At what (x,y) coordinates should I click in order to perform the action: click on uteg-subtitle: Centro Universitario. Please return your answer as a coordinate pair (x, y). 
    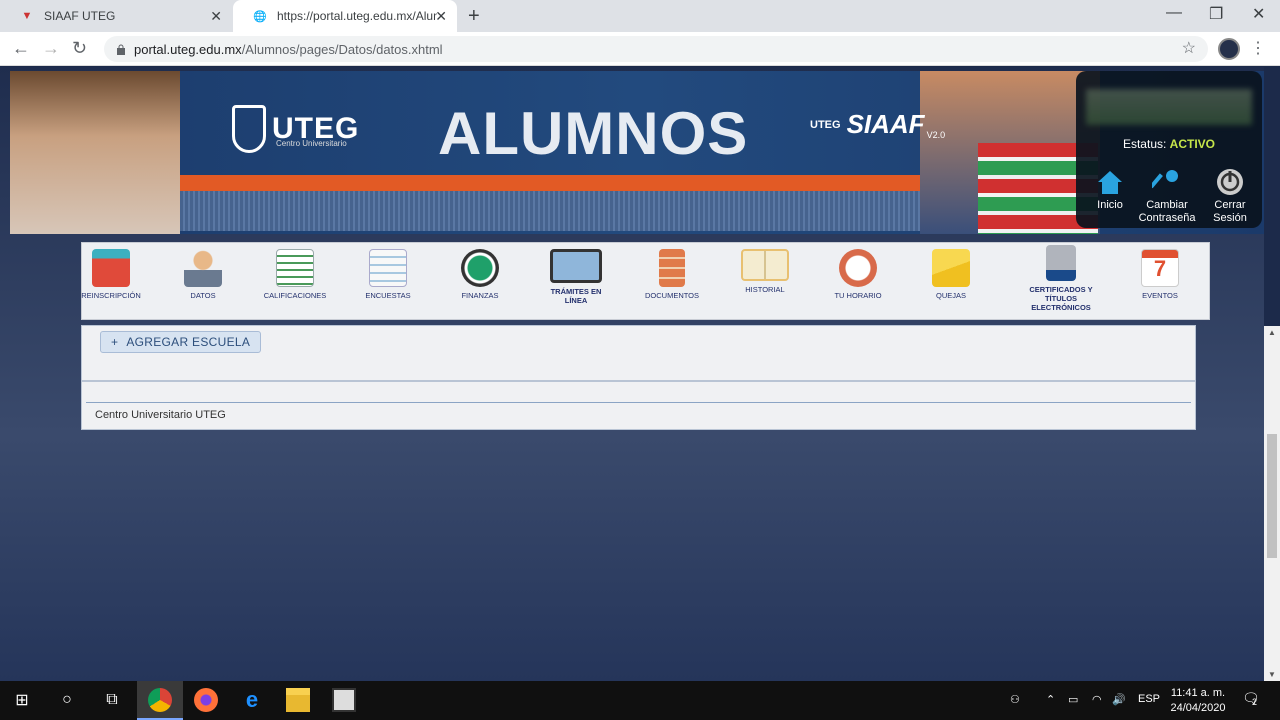
    Looking at the image, I should click on (311, 143).